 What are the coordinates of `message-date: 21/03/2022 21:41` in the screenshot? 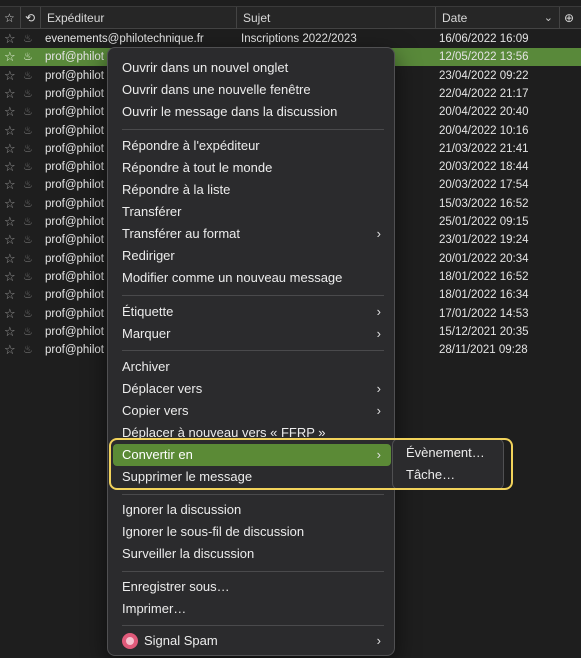 It's located at (484, 148).